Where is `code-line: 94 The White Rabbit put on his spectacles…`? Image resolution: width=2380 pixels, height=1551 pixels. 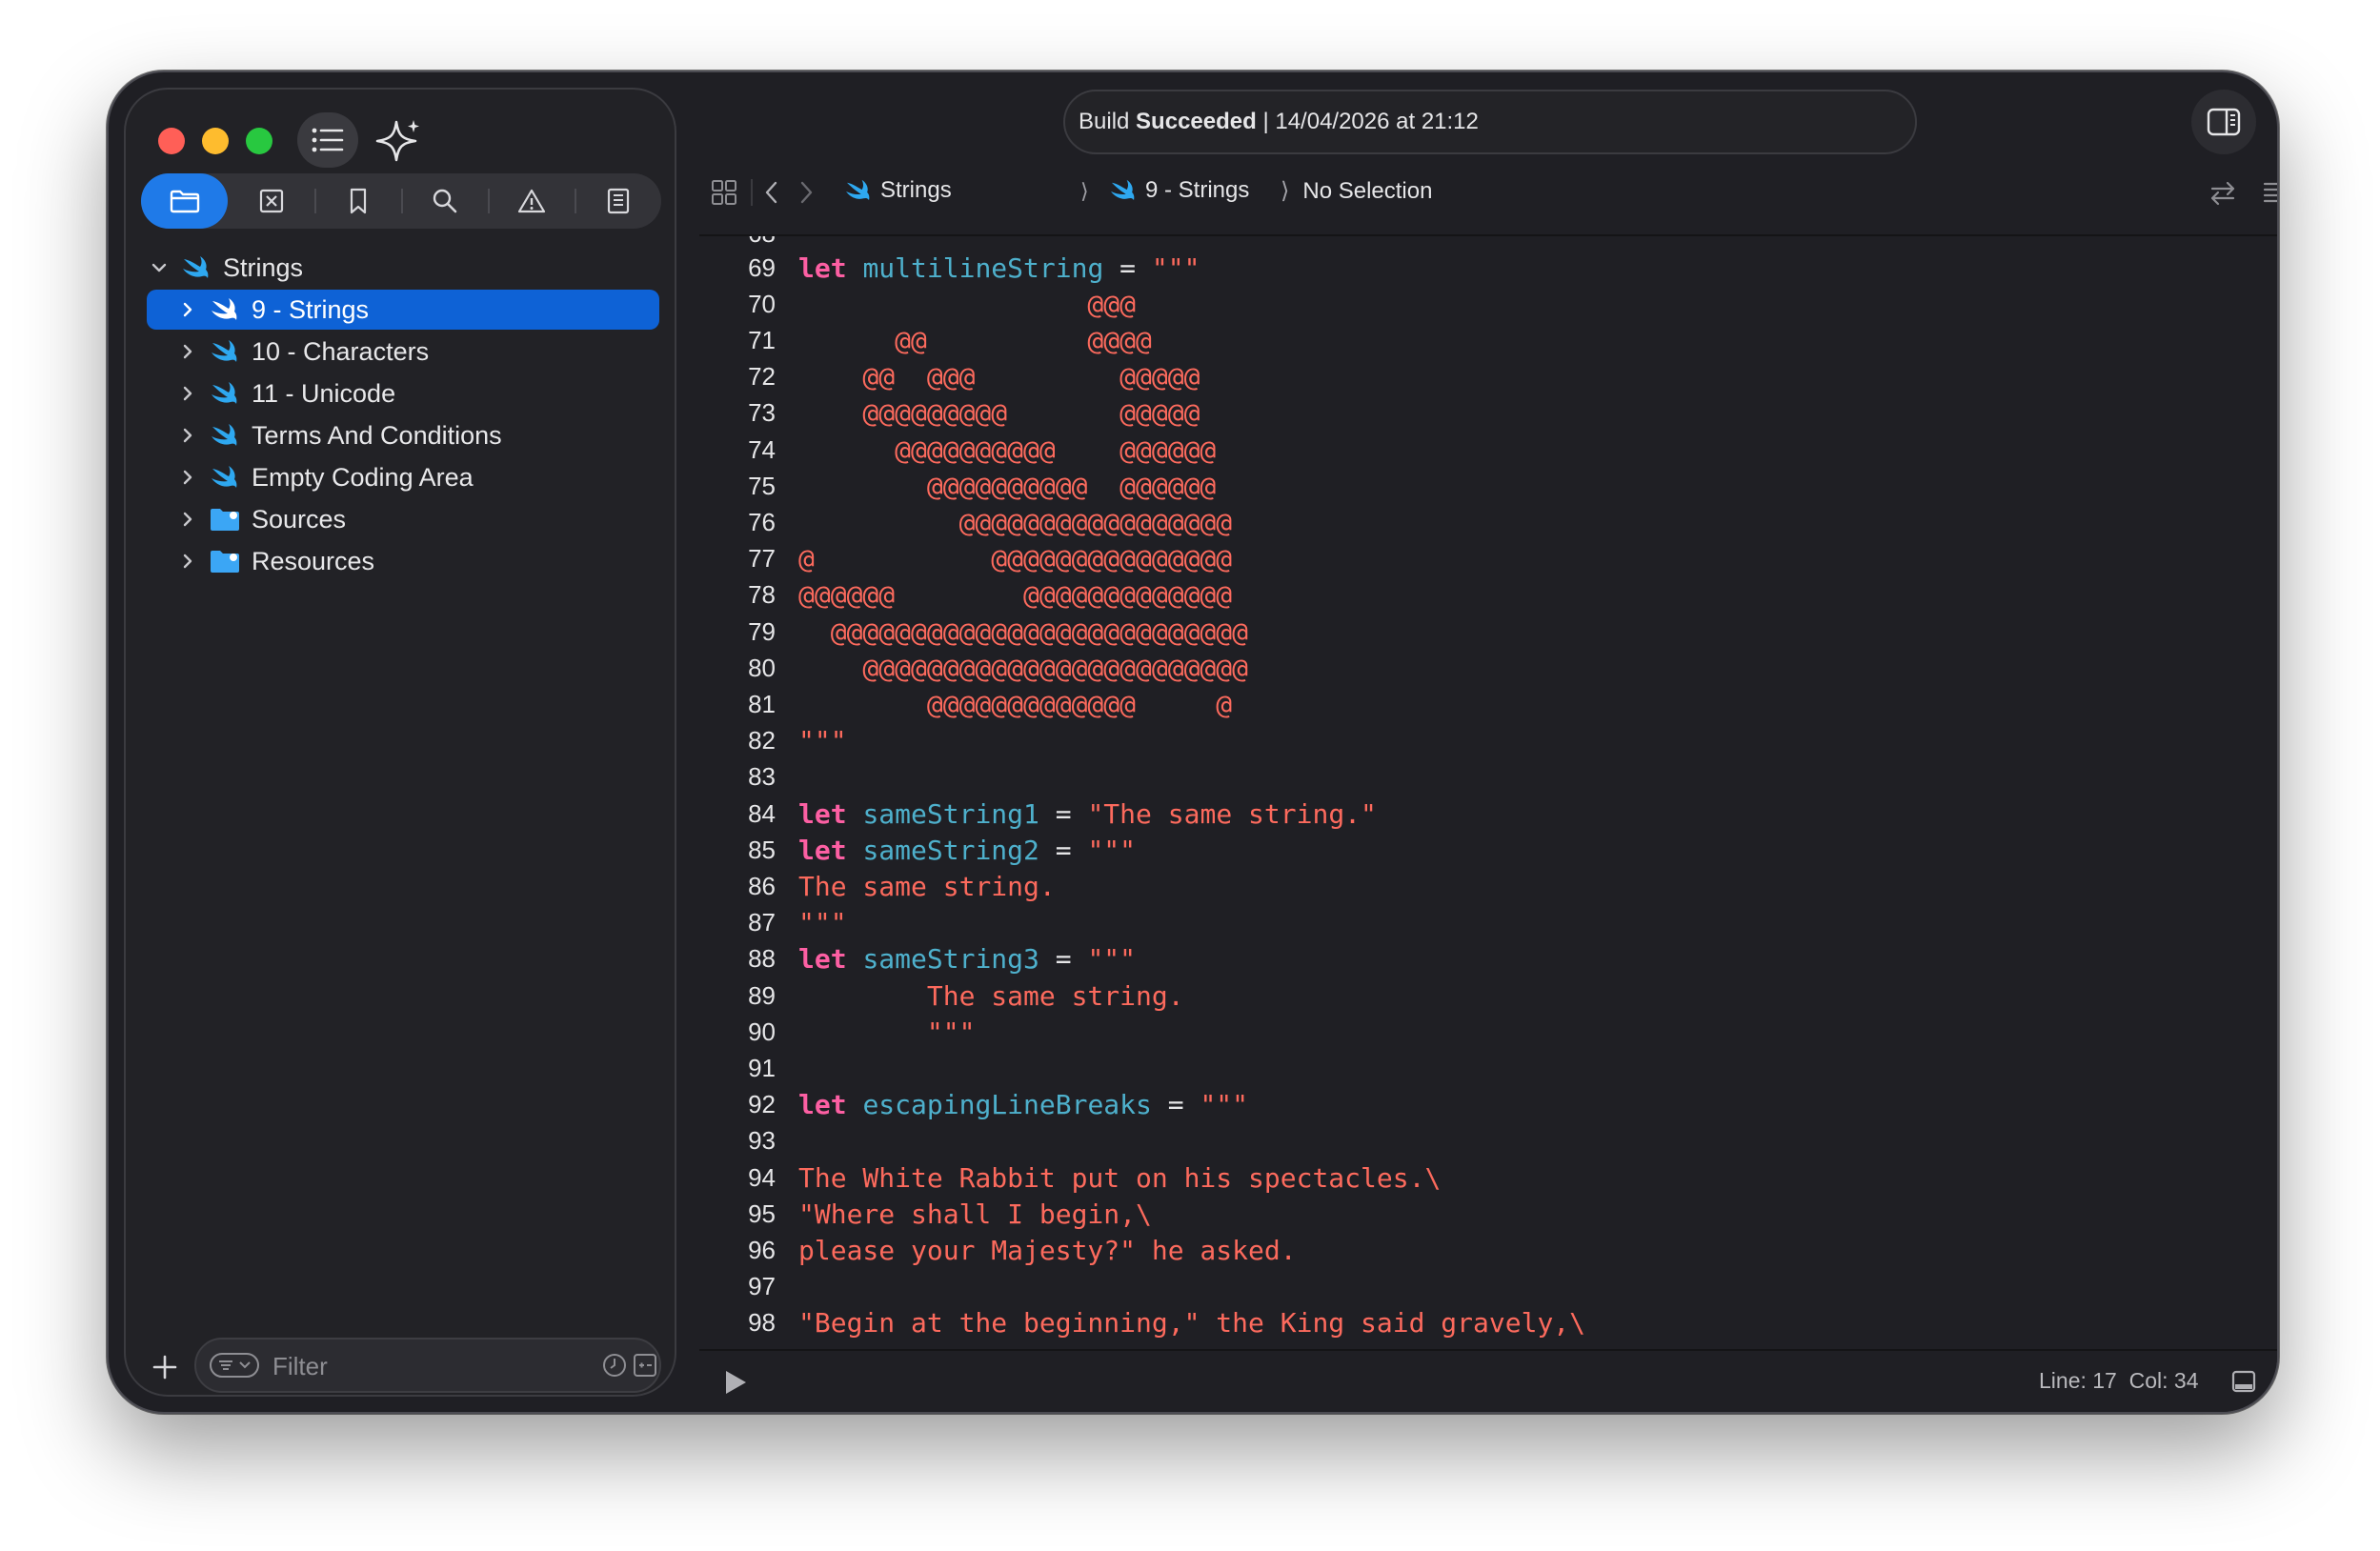
code-line: 94 The White Rabbit put on his spectacles… is located at coordinates (1070, 1177).